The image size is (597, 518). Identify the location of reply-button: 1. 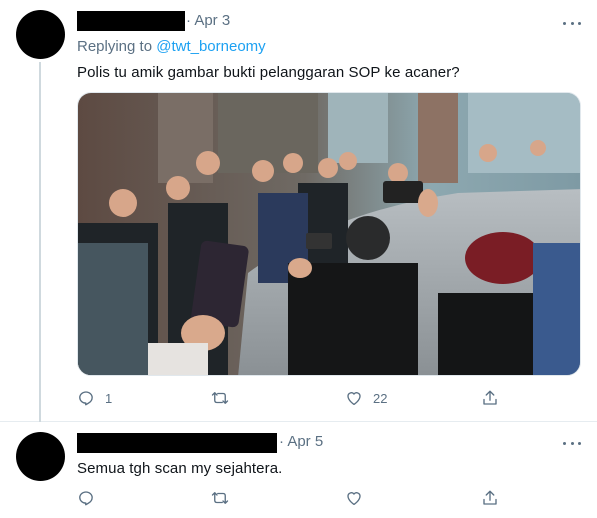
(94, 398).